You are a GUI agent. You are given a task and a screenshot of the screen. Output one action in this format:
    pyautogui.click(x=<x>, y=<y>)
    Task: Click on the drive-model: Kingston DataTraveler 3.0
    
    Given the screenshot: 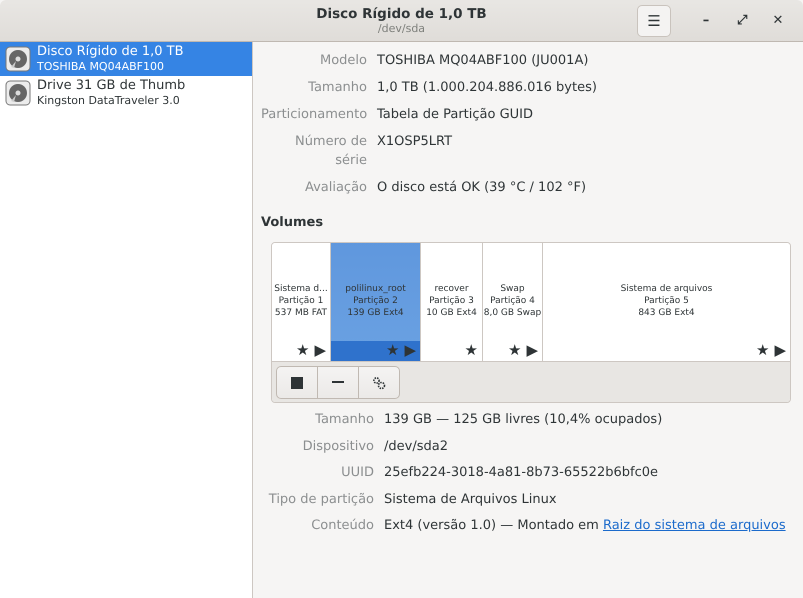 What is the action you would take?
    pyautogui.click(x=109, y=101)
    